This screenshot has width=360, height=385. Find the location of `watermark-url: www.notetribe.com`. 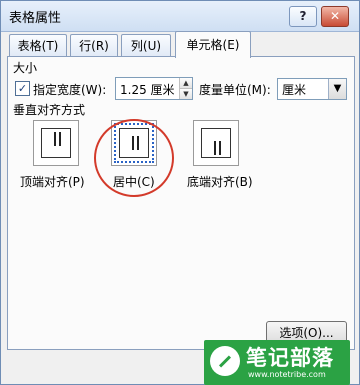

watermark-url: www.notetribe.com is located at coordinates (287, 374).